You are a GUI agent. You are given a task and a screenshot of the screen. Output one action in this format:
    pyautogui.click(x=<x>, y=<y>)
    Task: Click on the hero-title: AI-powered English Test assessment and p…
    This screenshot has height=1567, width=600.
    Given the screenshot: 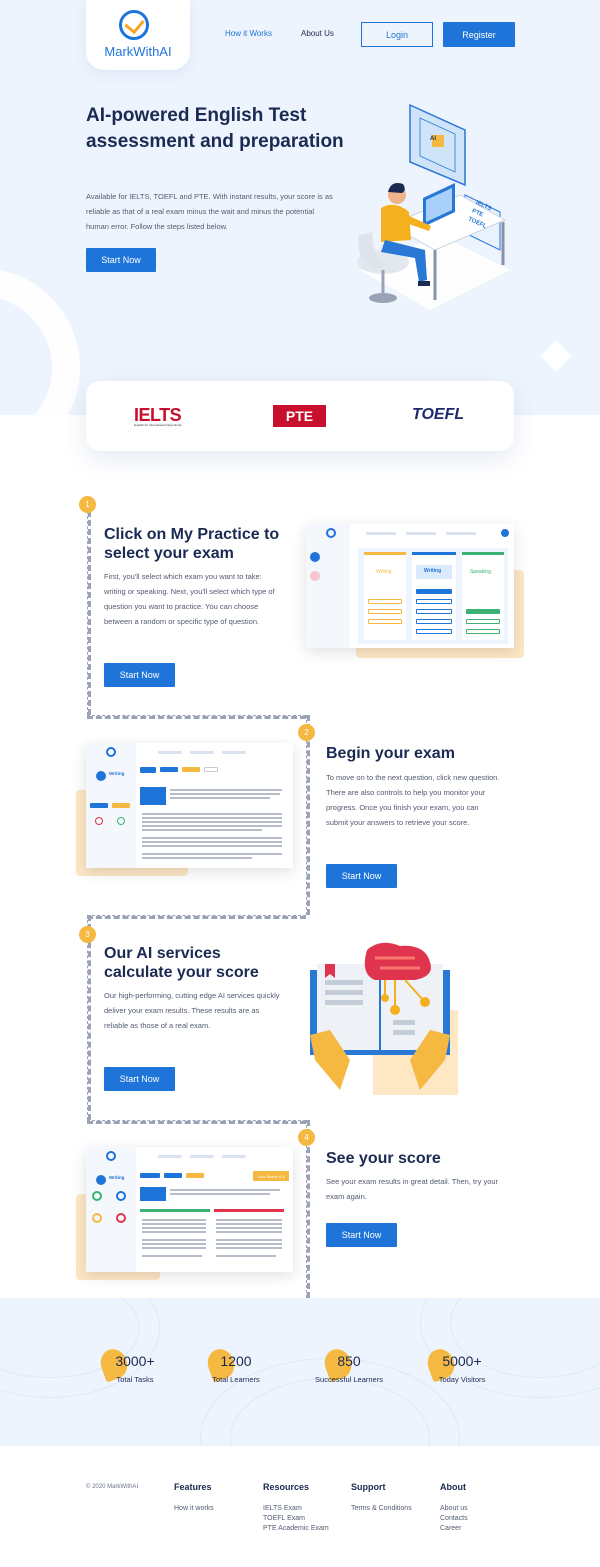 What is the action you would take?
    pyautogui.click(x=215, y=128)
    